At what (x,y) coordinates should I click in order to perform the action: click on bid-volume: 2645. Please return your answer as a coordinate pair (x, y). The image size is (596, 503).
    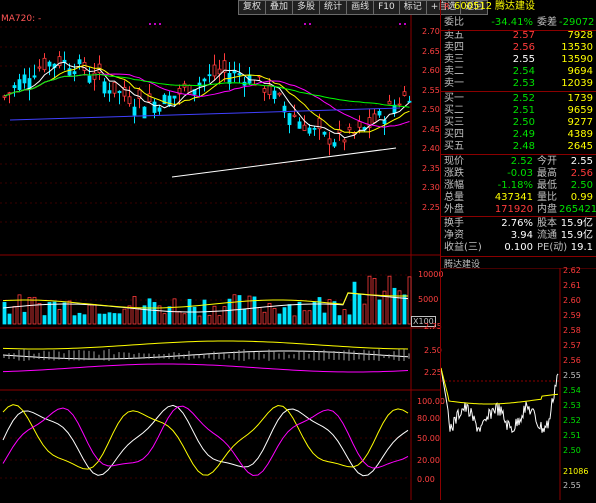
    Looking at the image, I should click on (580, 146).